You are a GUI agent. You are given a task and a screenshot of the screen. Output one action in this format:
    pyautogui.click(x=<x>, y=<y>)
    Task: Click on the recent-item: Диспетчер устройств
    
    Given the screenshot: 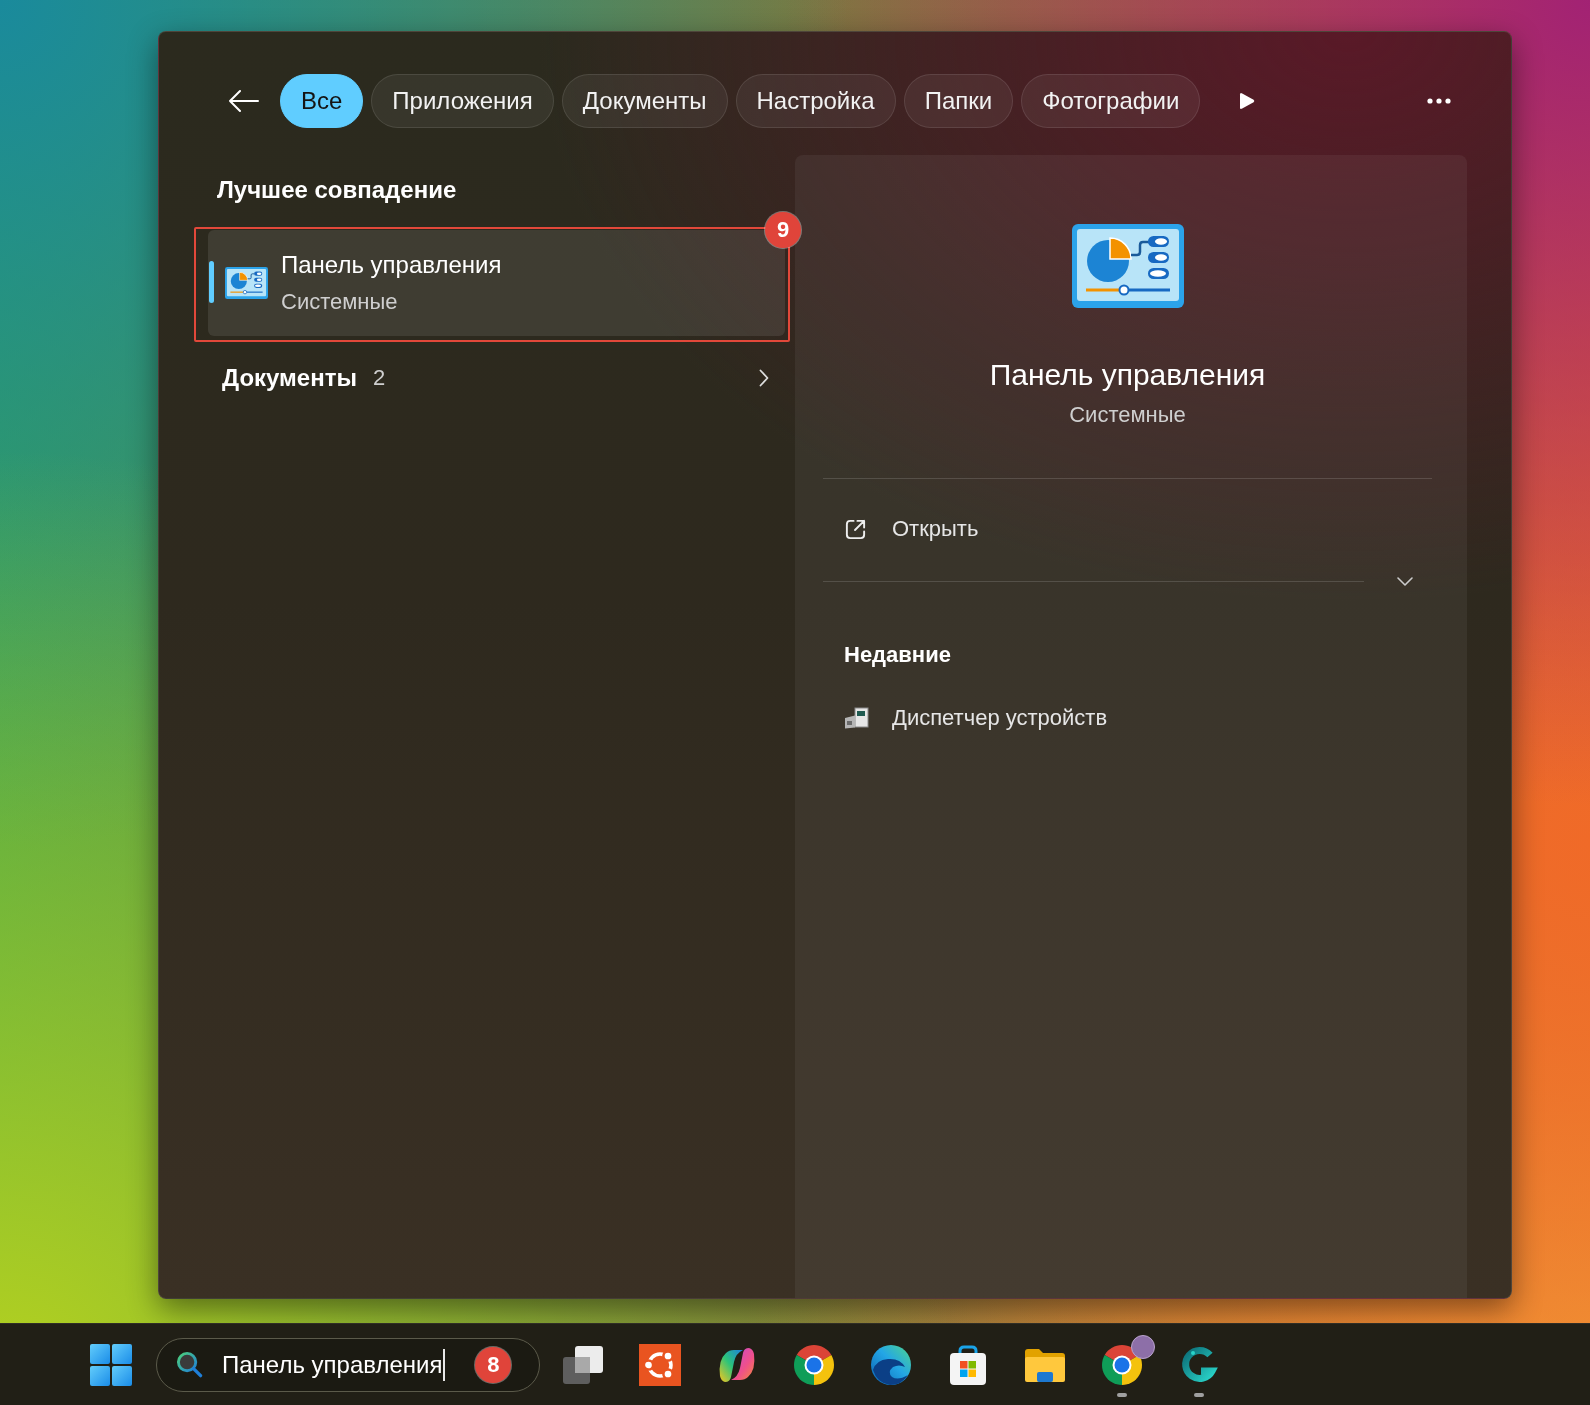 What is the action you would take?
    pyautogui.click(x=971, y=718)
    